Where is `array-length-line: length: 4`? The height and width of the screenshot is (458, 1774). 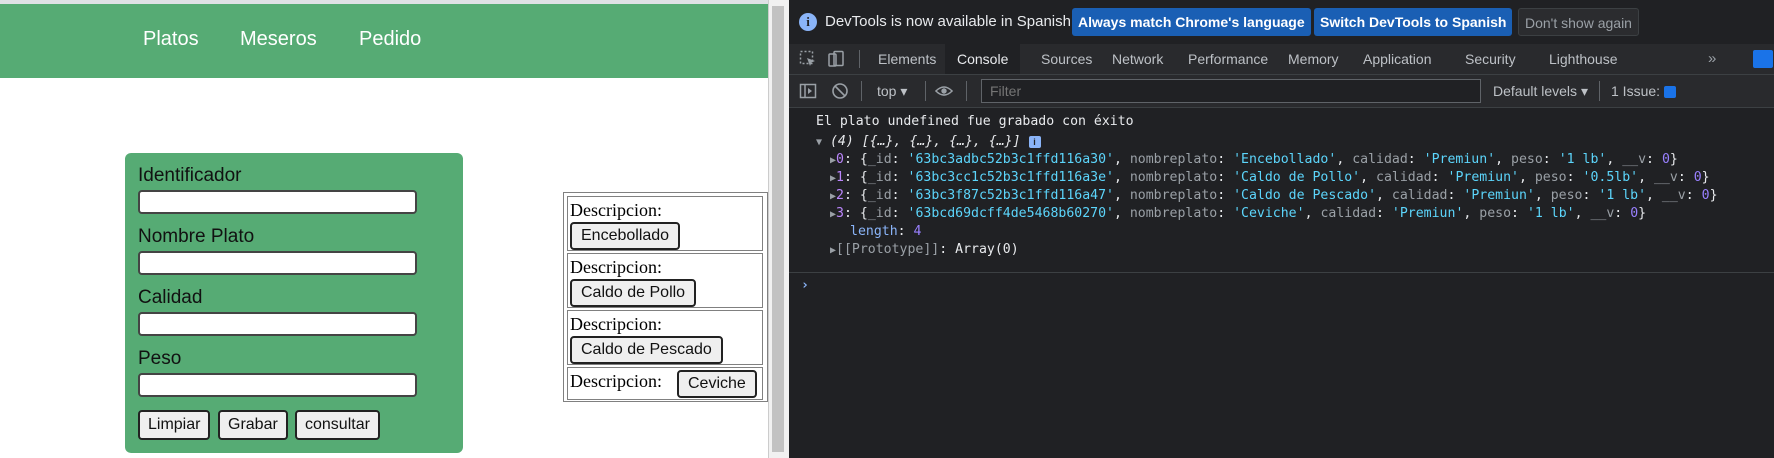 array-length-line: length: 4 is located at coordinates (886, 231).